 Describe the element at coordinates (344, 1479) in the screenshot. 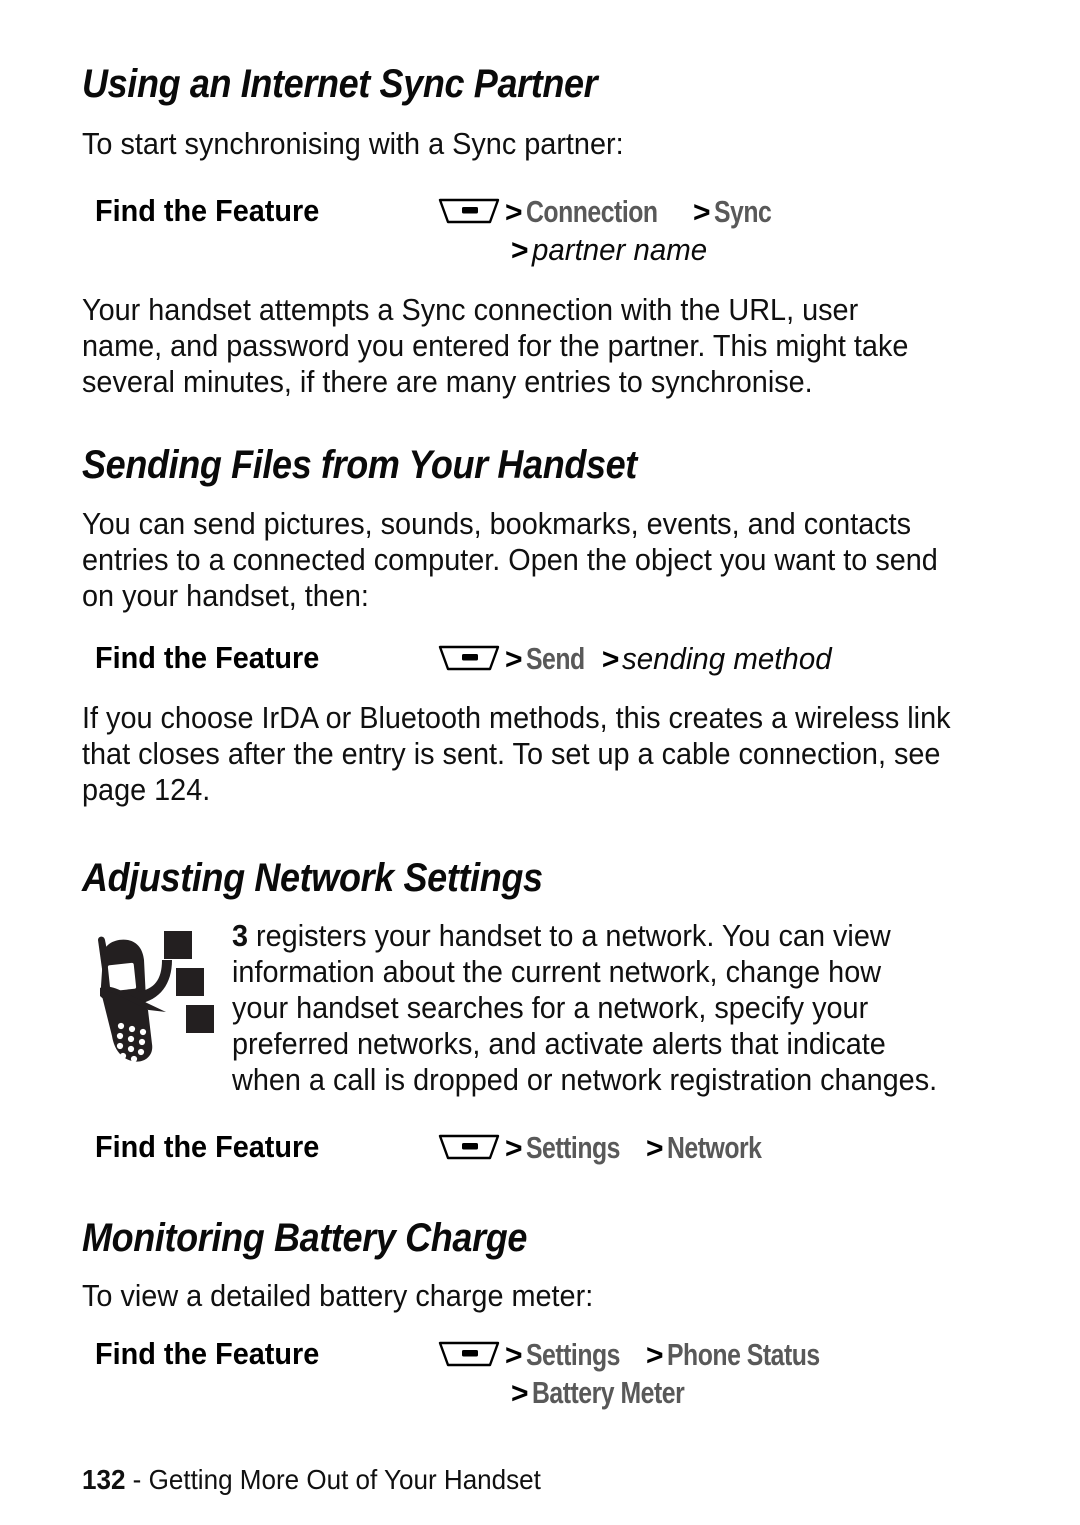

I see `footer-chapter-title: Getting More Out of Your Handset` at that location.